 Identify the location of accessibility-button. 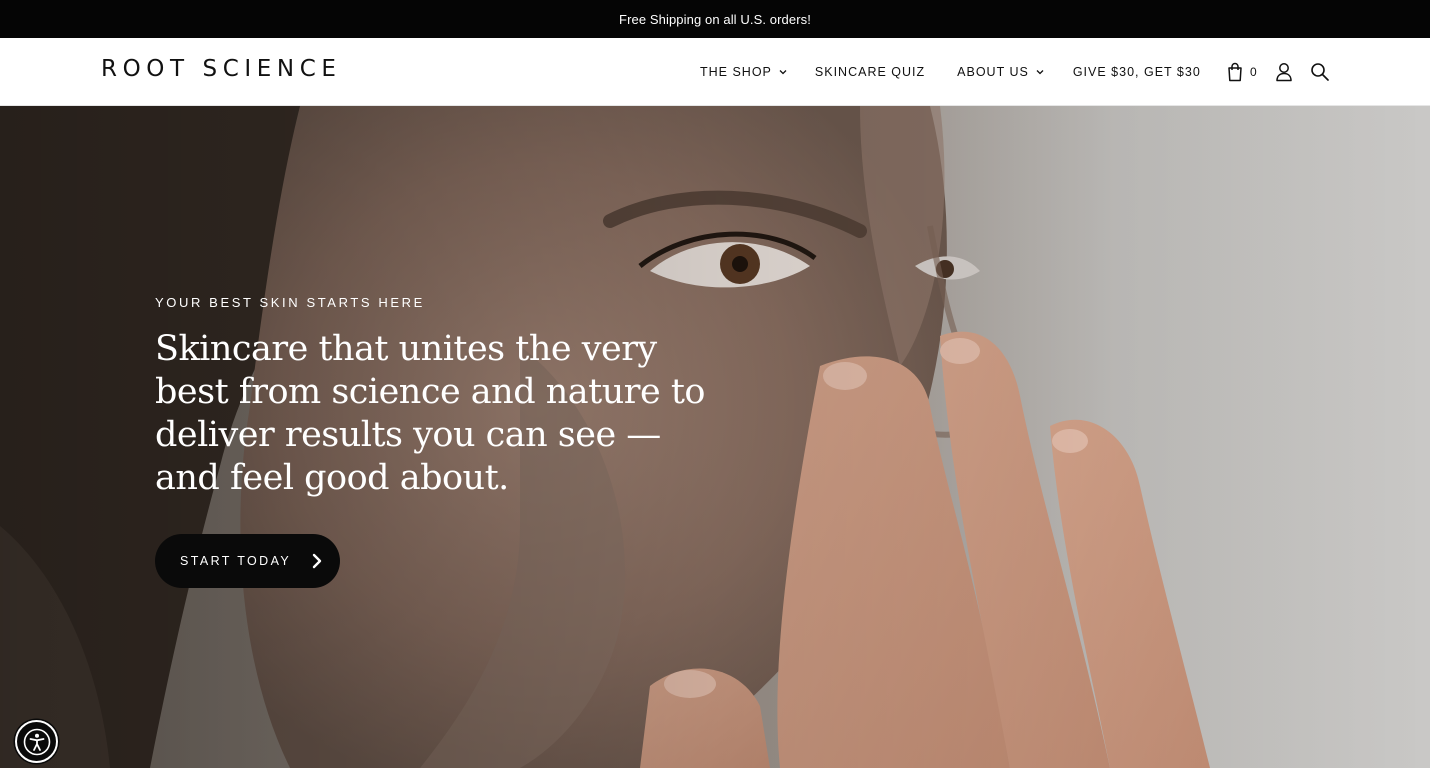
(36, 741).